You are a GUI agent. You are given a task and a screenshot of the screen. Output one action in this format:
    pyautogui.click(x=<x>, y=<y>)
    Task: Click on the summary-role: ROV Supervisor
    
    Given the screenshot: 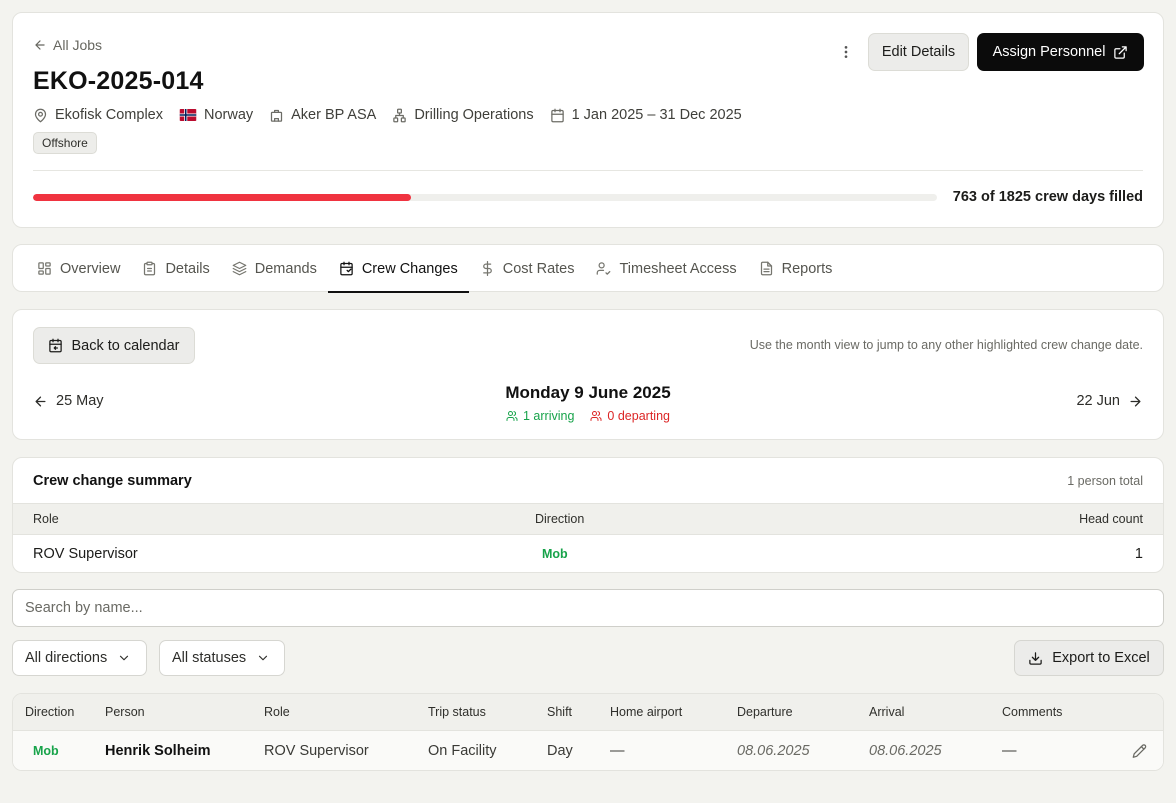 What is the action you would take?
    pyautogui.click(x=85, y=554)
    